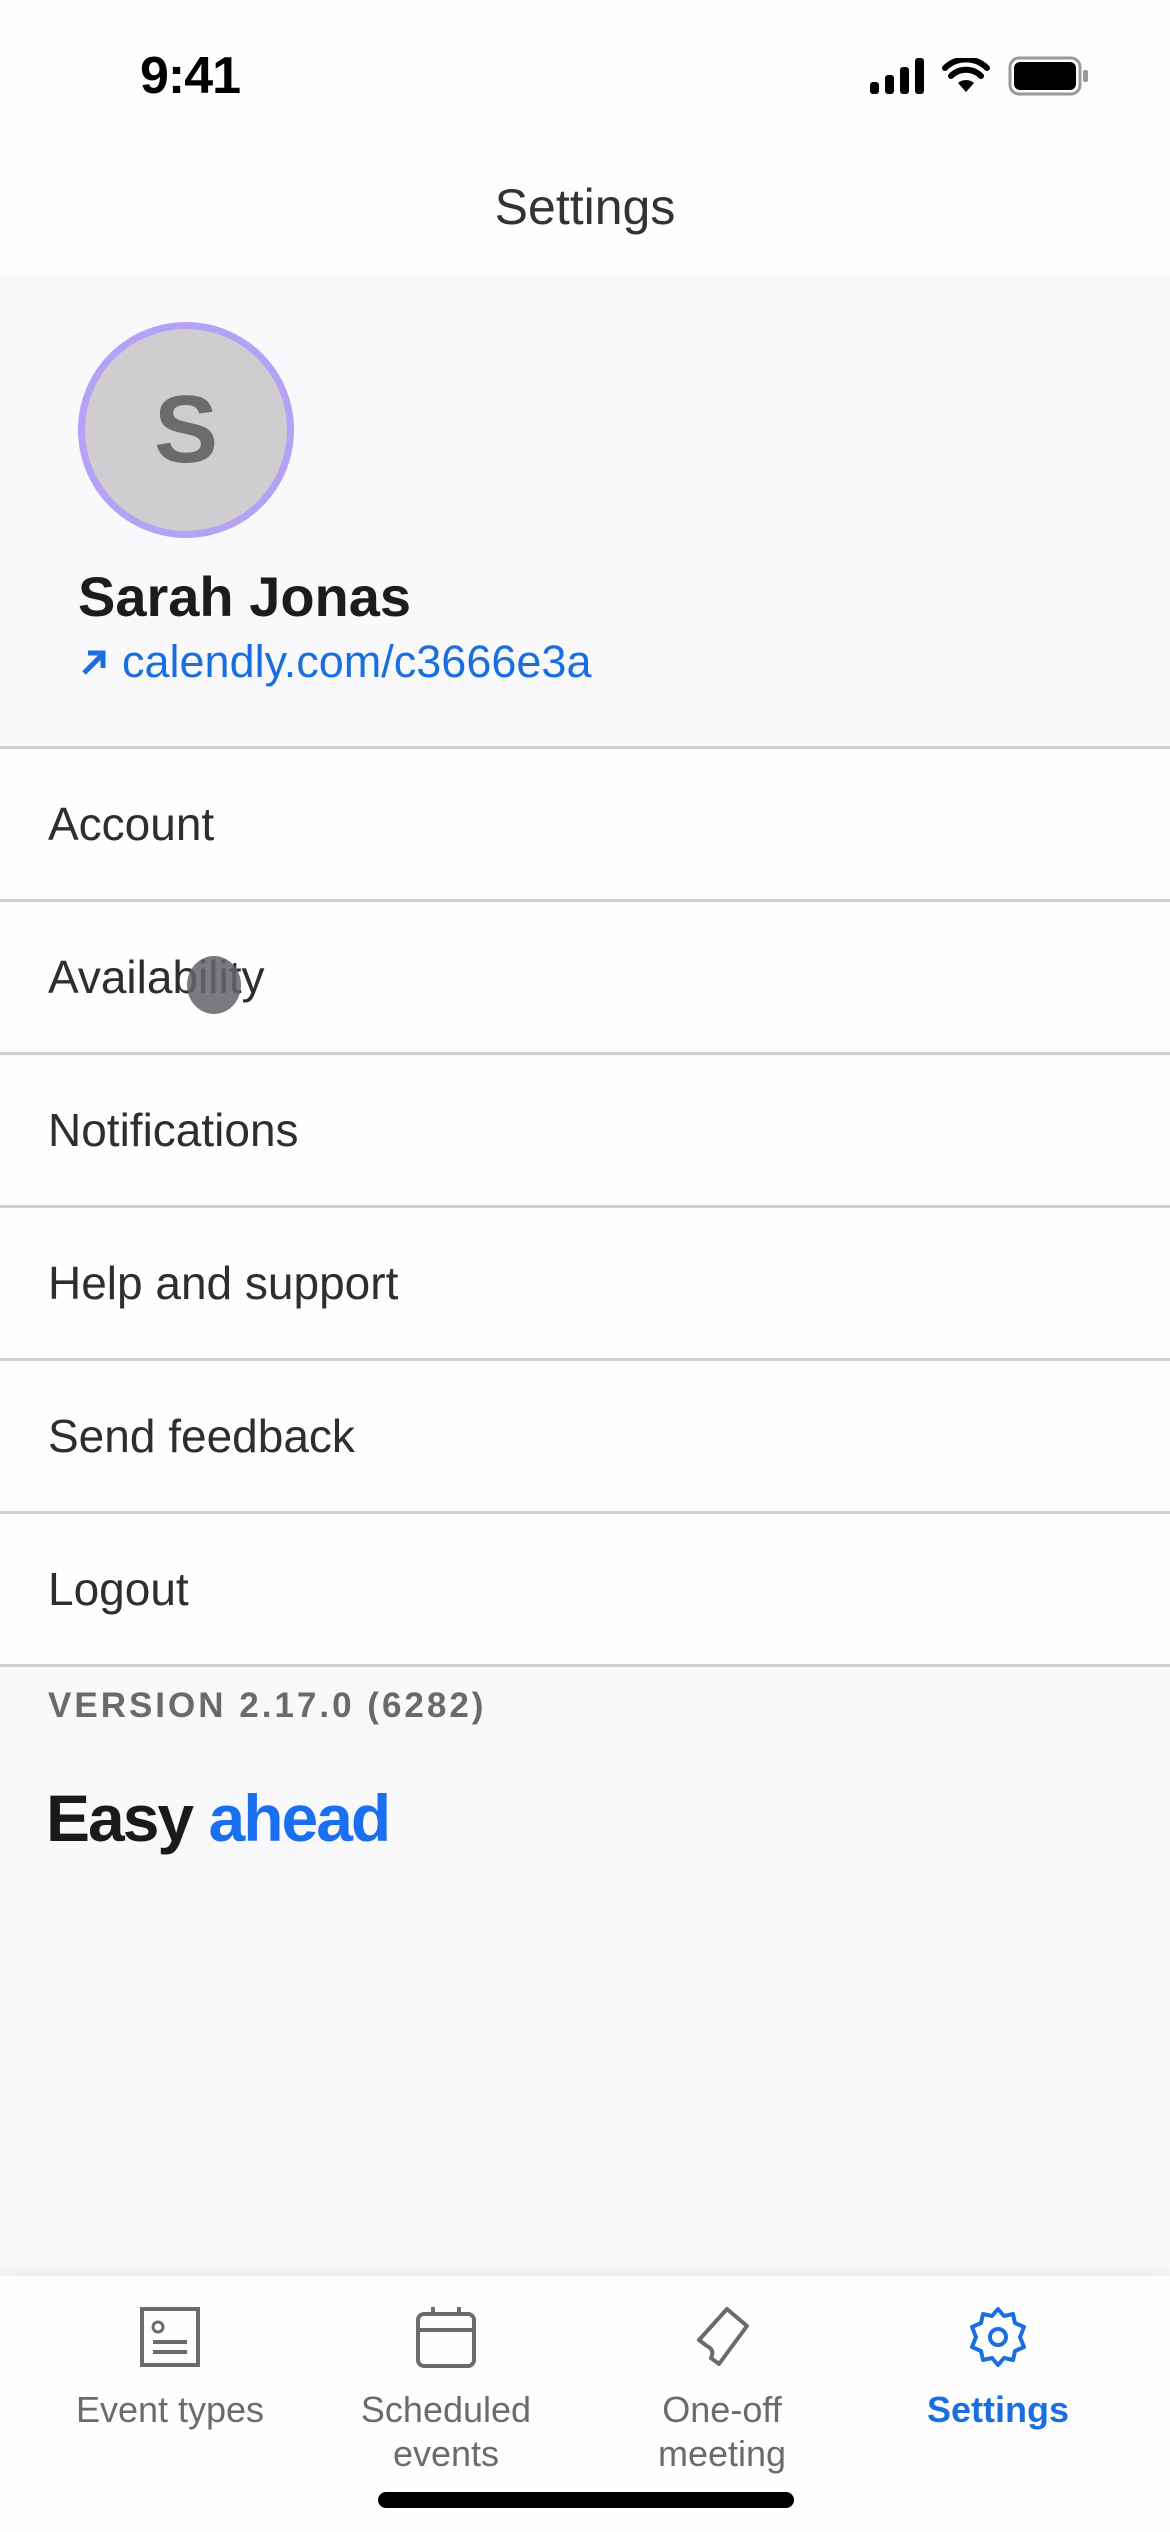 This screenshot has width=1170, height=2532. What do you see at coordinates (722, 2337) in the screenshot?
I see `ticket-icon` at bounding box center [722, 2337].